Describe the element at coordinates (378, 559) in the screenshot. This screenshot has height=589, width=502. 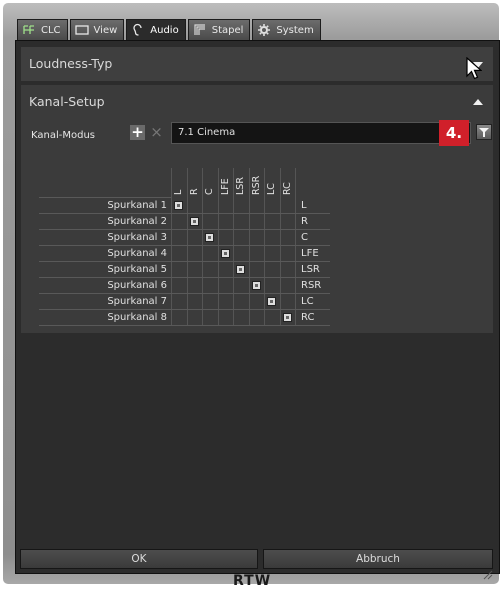
I see `cancel-button: Abbruch` at that location.